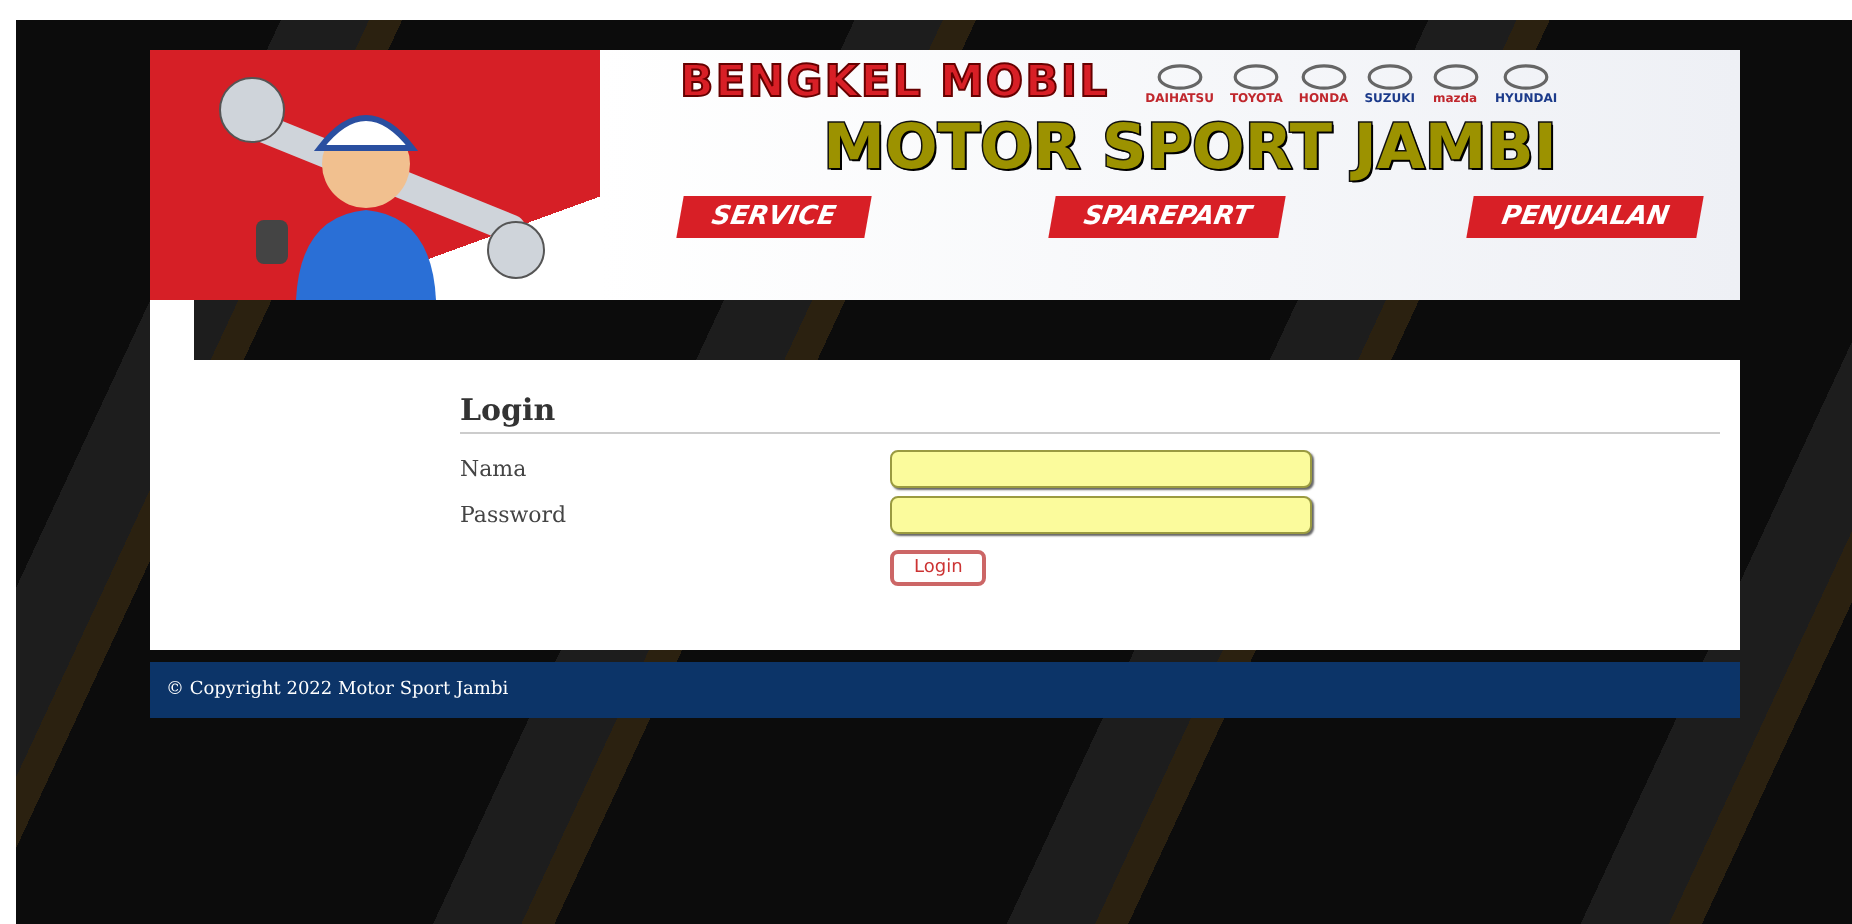  What do you see at coordinates (895, 83) in the screenshot?
I see `banner-title: BENGKEL MOBIL` at bounding box center [895, 83].